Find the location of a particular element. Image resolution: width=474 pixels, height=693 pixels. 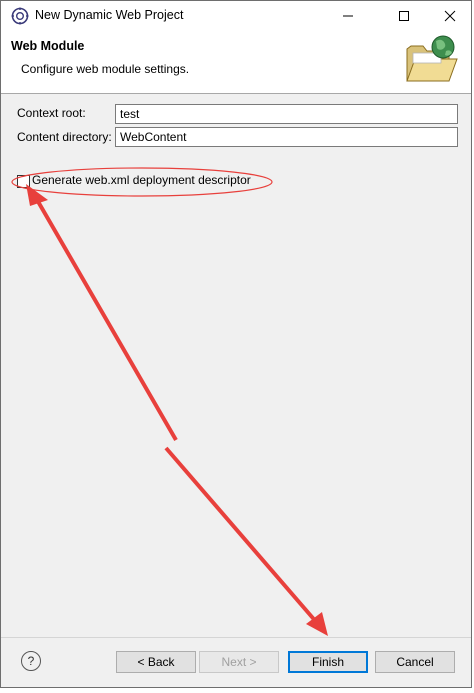

window-title: New Dynamic Web Project is located at coordinates (109, 15).